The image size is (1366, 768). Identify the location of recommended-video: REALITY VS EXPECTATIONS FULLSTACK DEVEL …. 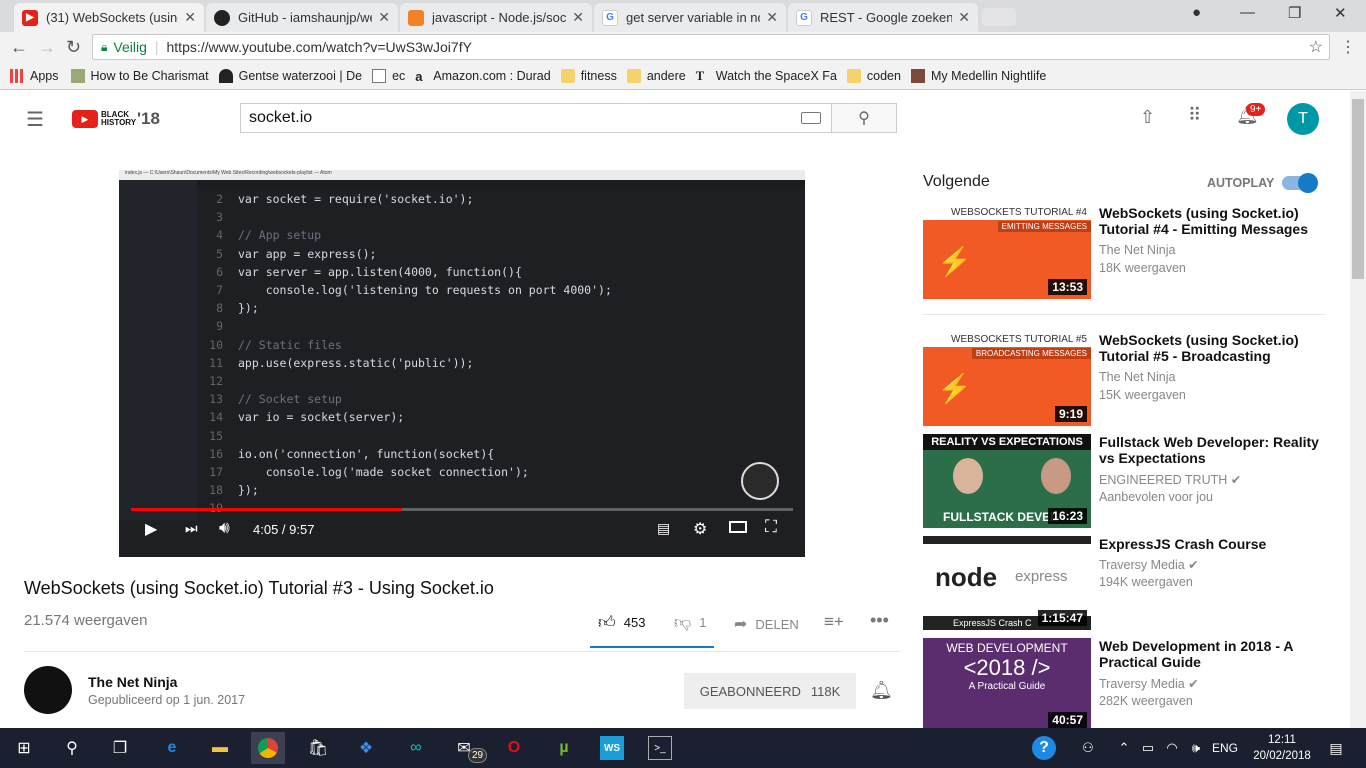
(1133, 482).